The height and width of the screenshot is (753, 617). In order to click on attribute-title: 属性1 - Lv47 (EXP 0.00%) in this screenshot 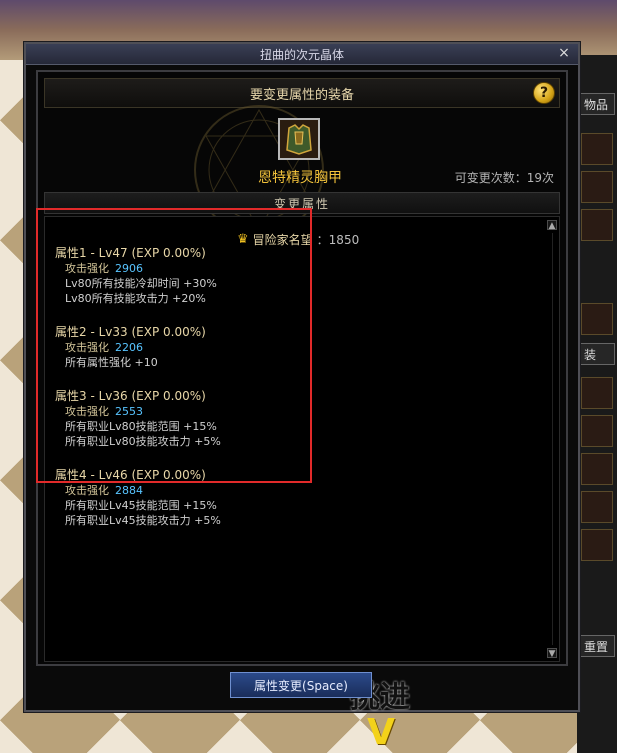, I will do `click(130, 253)`.